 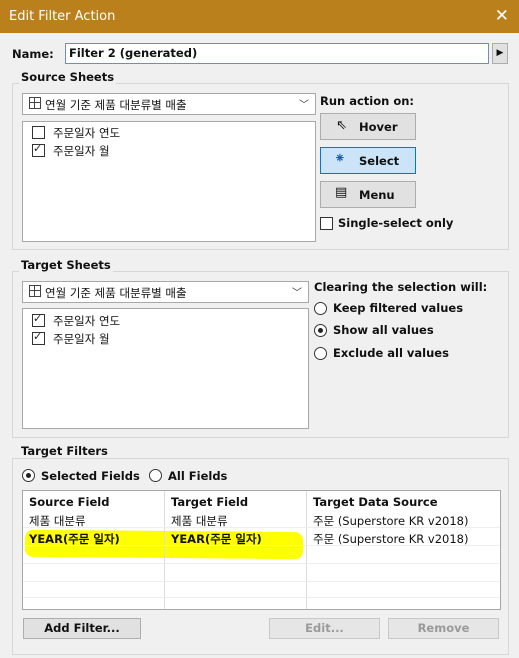 What do you see at coordinates (398, 308) in the screenshot?
I see `keep-filtered-label: Keep filtered values` at bounding box center [398, 308].